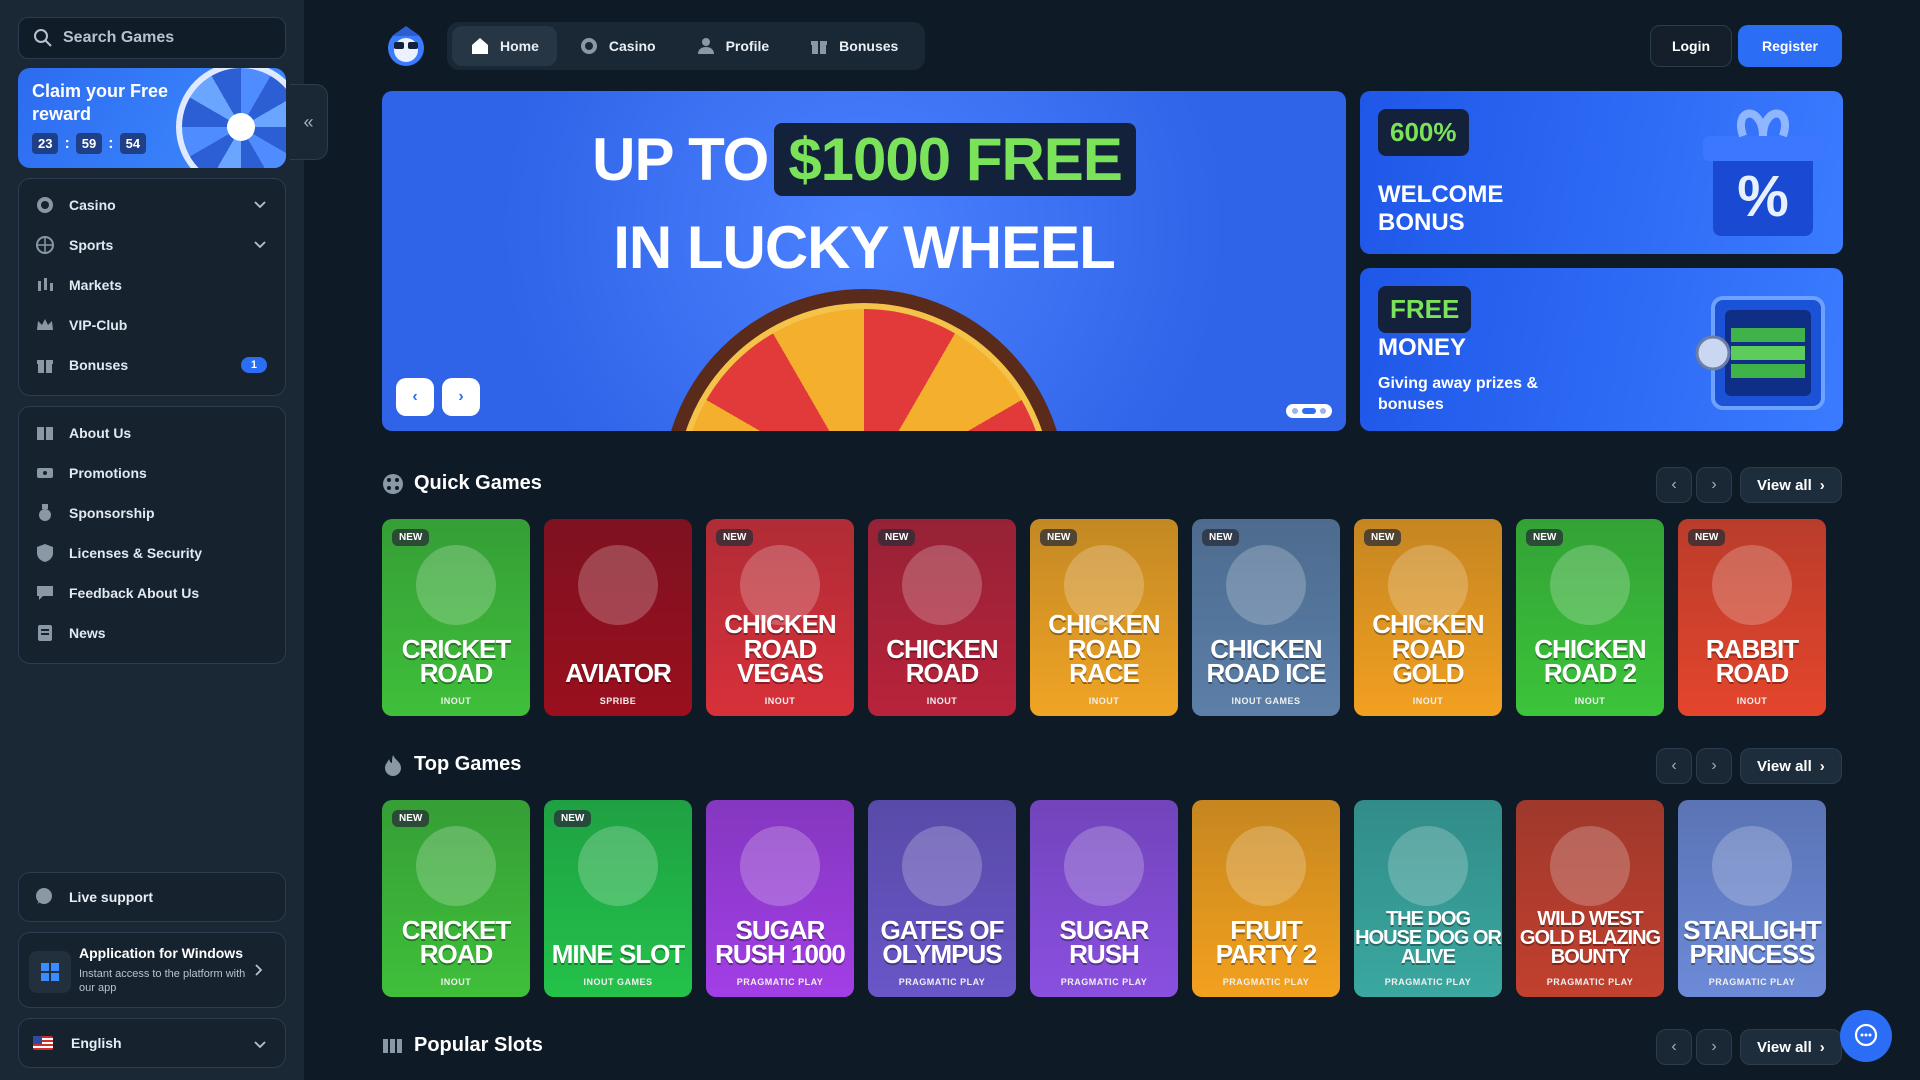 The height and width of the screenshot is (1080, 1920). What do you see at coordinates (1266, 617) in the screenshot?
I see `game-card: NEW CHICKEN ROAD ICE INOUT GAMES` at bounding box center [1266, 617].